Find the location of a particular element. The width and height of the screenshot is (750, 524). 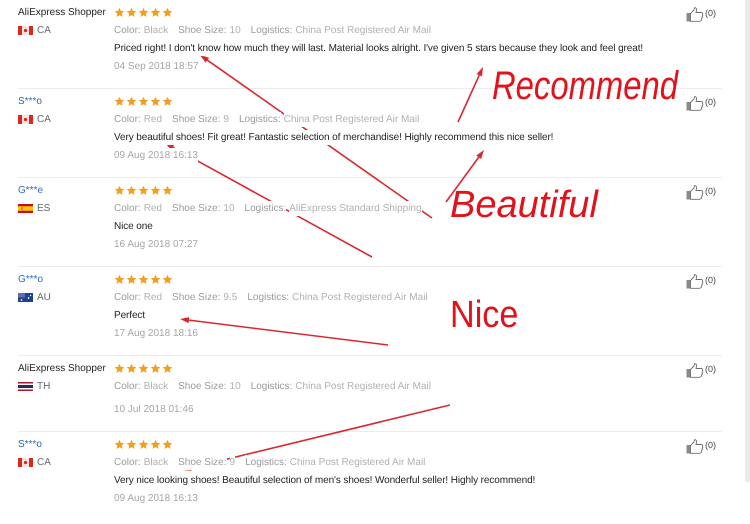

review-text: Priced right! I don't know how much they will last. Material looks alright. I've given 5 stars because they look and feel great! is located at coordinates (379, 48).